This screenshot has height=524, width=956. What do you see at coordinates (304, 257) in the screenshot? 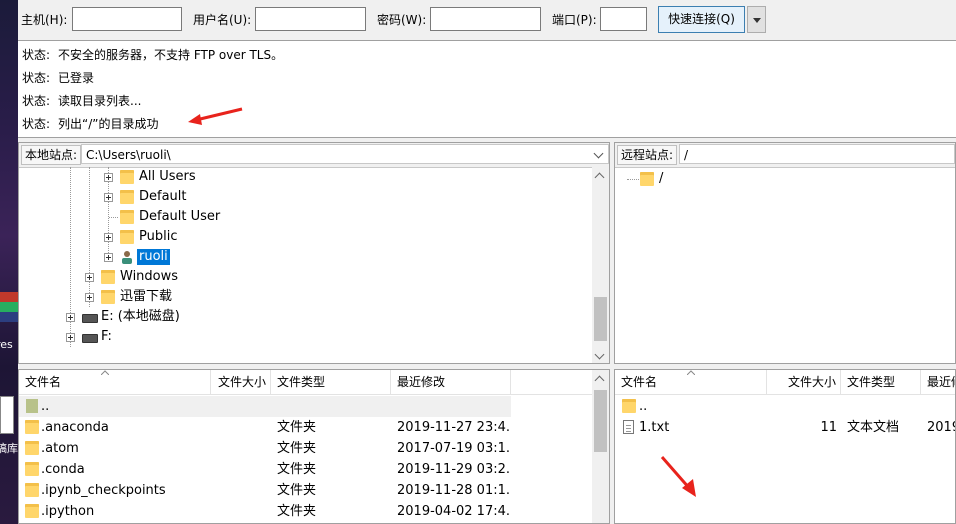
I see `tree-item-selected: ruoli` at bounding box center [304, 257].